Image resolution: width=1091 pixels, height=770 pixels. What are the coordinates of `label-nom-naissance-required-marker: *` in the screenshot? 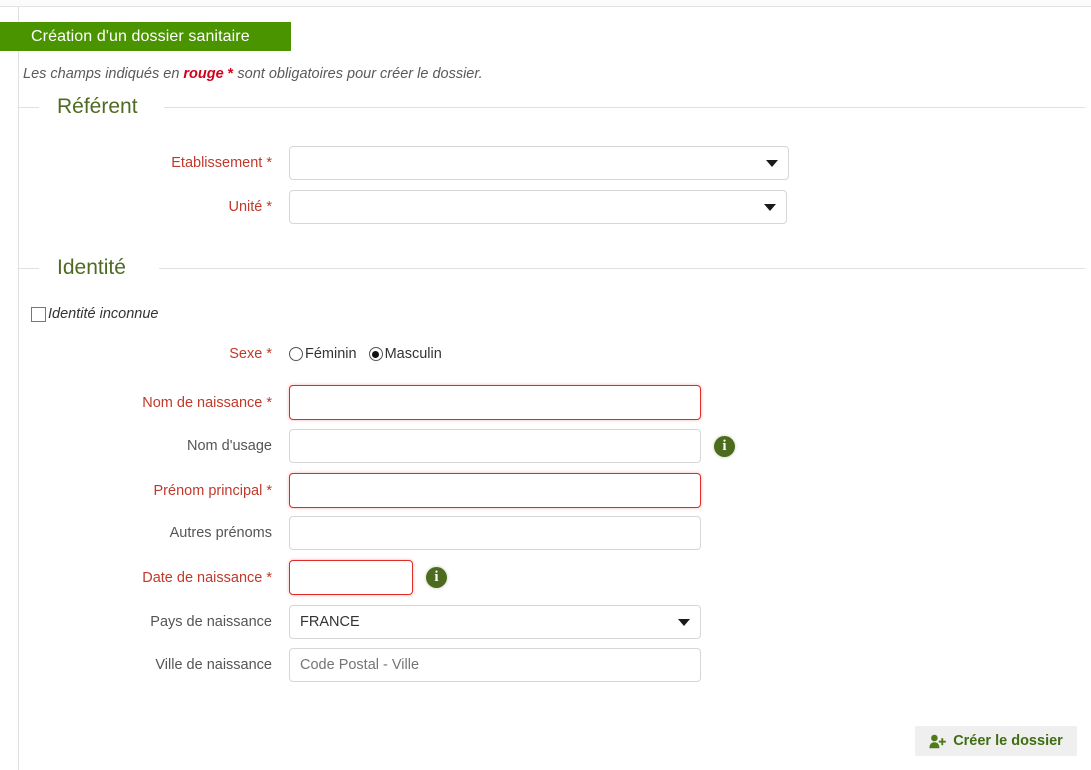 It's located at (267, 402).